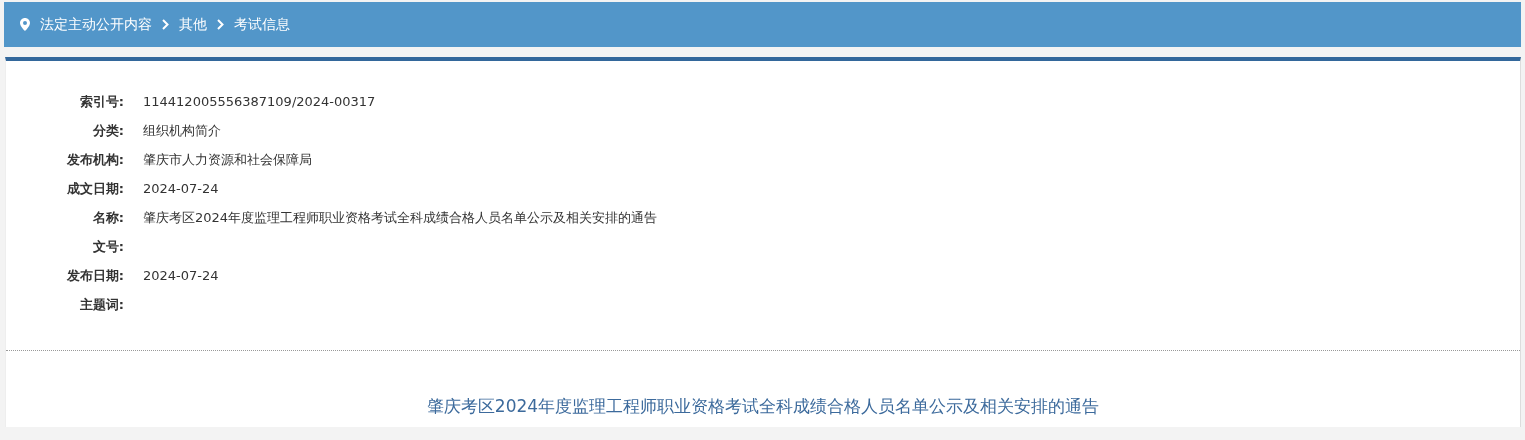  What do you see at coordinates (94, 276) in the screenshot?
I see `field-label: 发布日期:` at bounding box center [94, 276].